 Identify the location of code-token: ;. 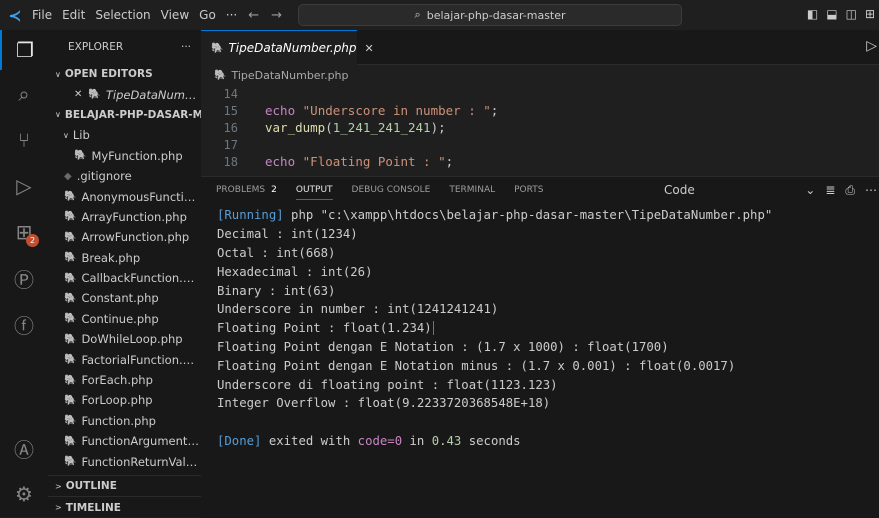
(449, 161).